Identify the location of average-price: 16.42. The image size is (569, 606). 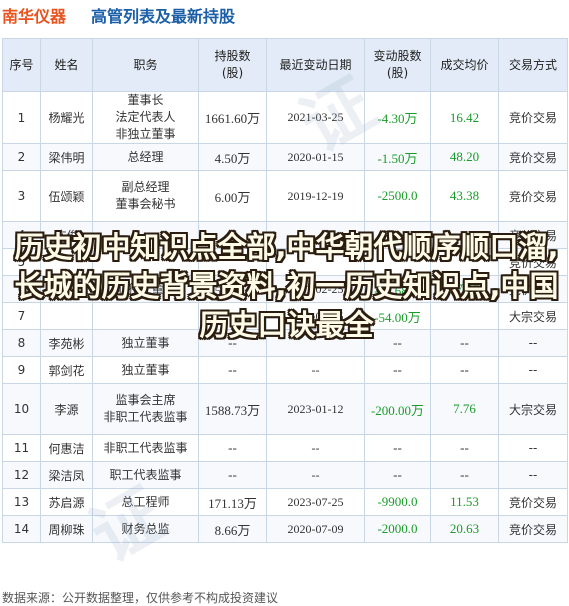
(464, 117).